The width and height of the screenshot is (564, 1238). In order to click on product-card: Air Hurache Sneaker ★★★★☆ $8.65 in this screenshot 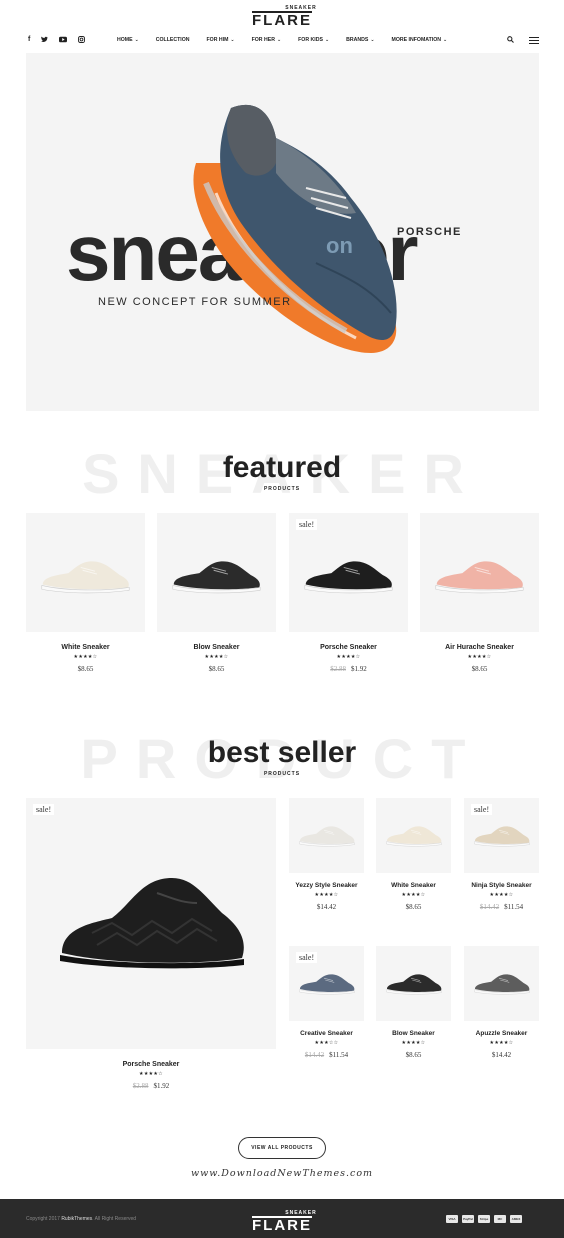, I will do `click(479, 593)`.